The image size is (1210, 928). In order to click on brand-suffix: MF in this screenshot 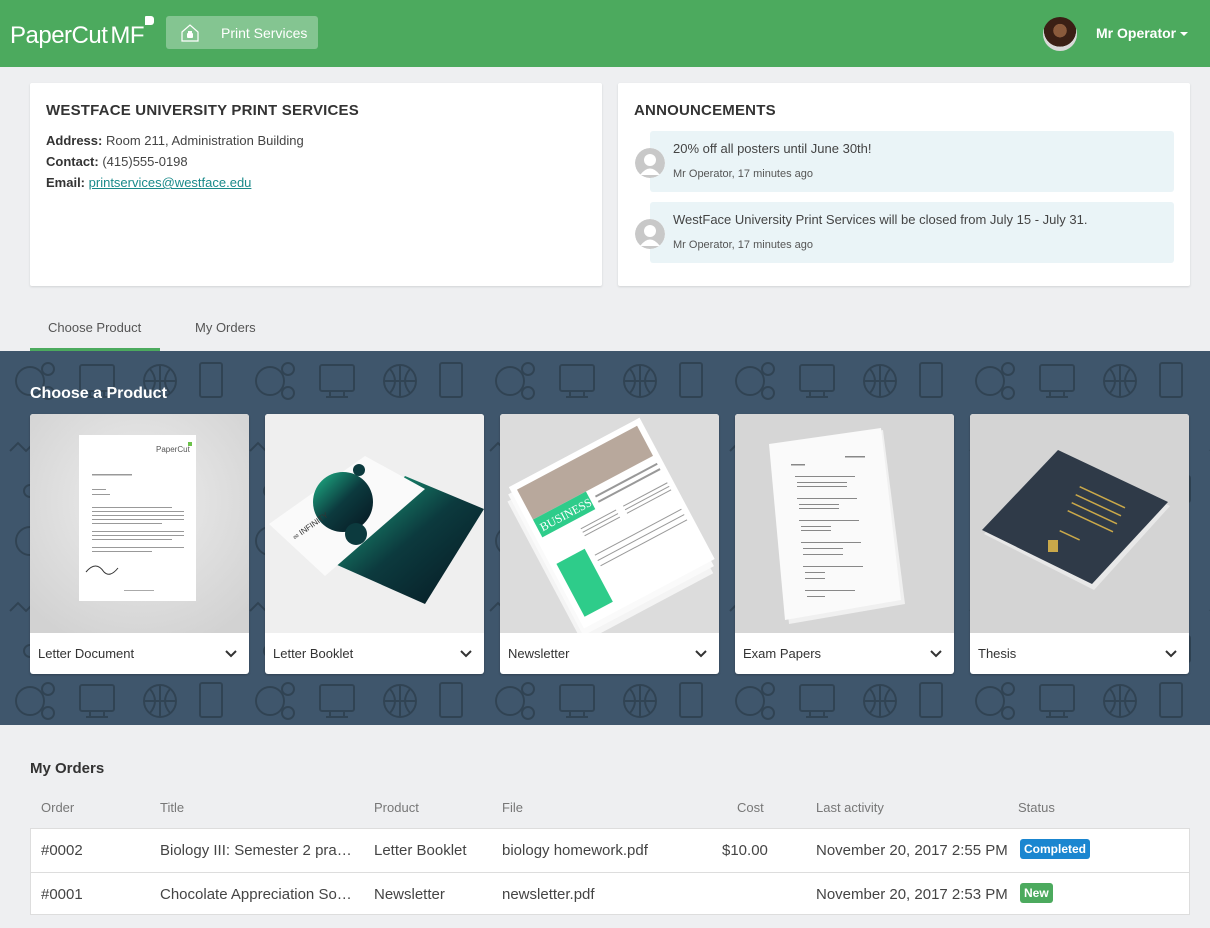, I will do `click(127, 35)`.